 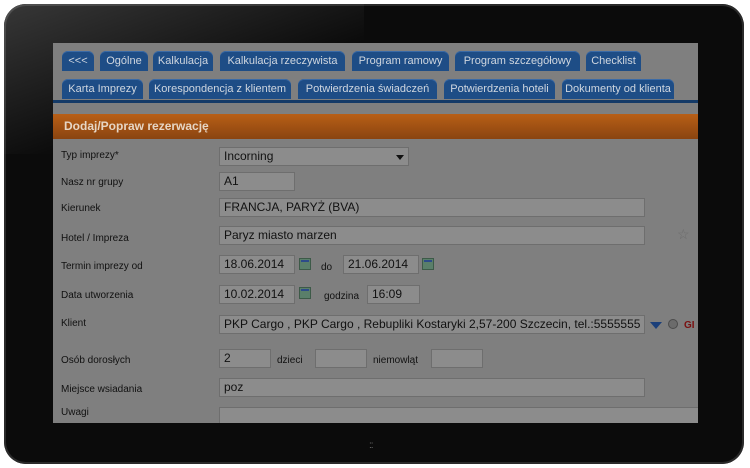 I want to click on home-button: ::, so click(x=371, y=445).